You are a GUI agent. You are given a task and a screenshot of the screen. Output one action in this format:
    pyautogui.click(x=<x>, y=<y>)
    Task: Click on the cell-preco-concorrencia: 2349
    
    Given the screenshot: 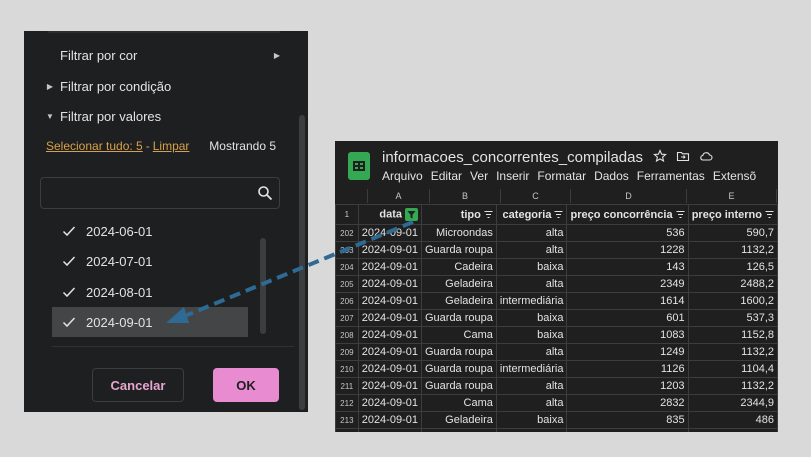 What is the action you would take?
    pyautogui.click(x=627, y=284)
    